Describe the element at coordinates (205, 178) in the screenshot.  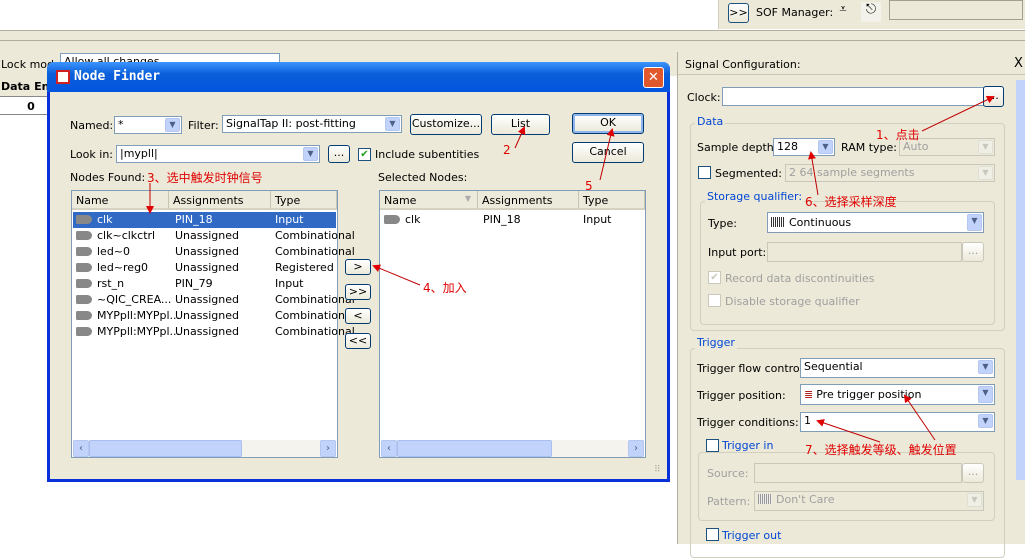
I see `annotation-3: 3、选中触发时钟信号` at that location.